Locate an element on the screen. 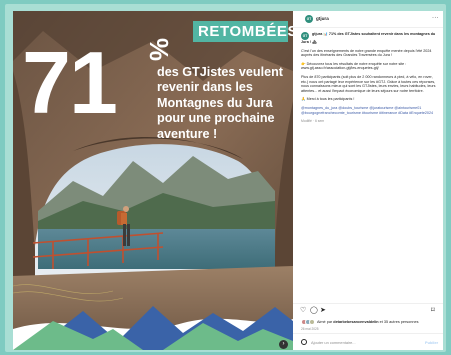  emoji-icon is located at coordinates (304, 342).